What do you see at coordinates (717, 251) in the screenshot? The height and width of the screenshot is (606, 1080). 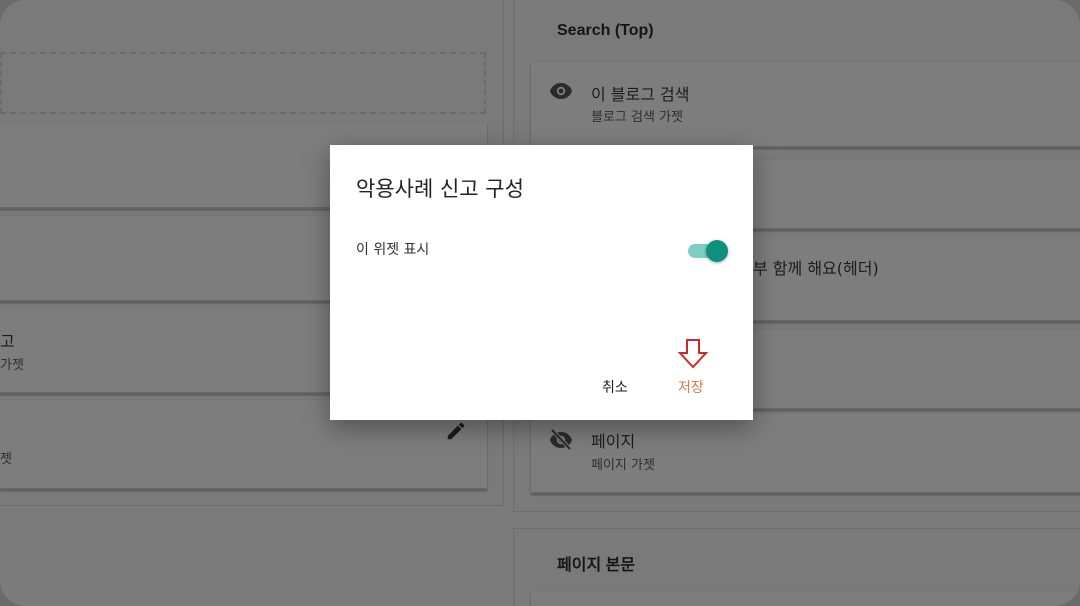 I see `toggle-thumb` at bounding box center [717, 251].